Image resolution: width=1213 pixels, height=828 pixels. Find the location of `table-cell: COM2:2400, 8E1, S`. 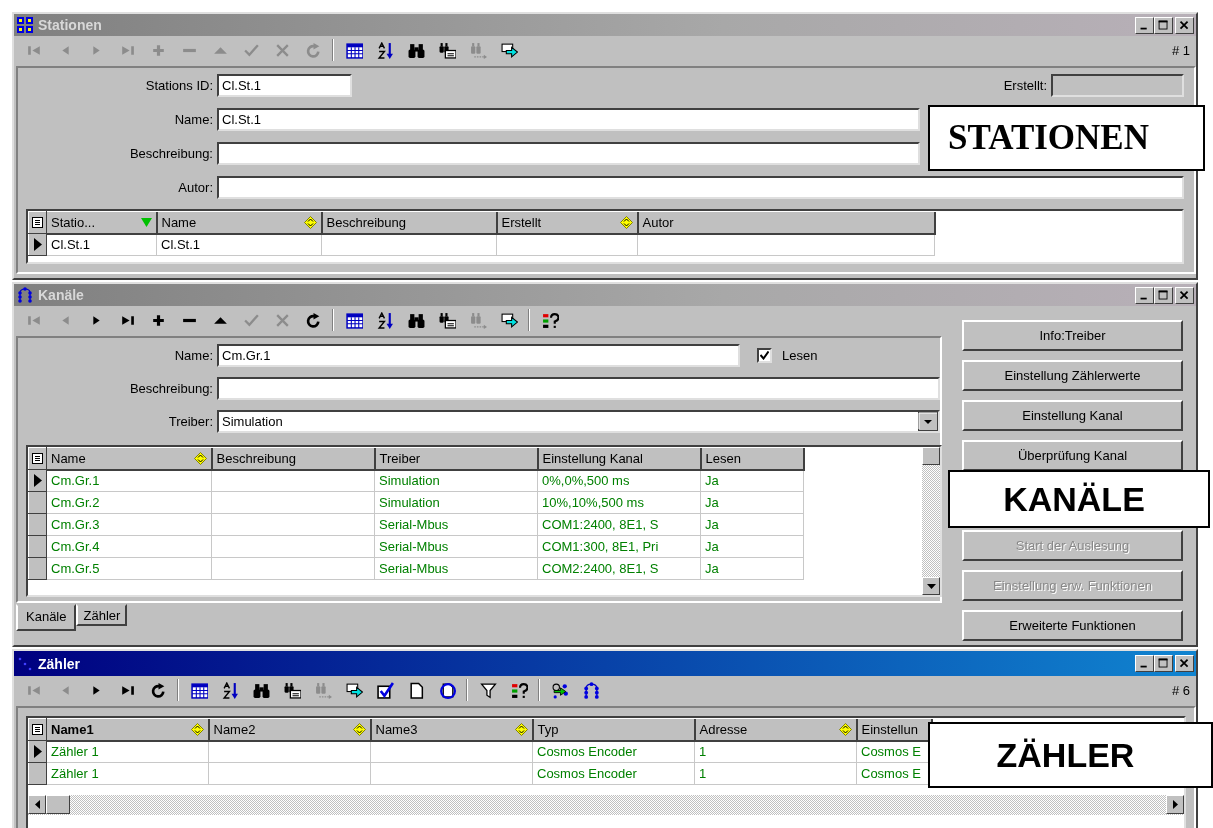

table-cell: COM2:2400, 8E1, S is located at coordinates (619, 568).